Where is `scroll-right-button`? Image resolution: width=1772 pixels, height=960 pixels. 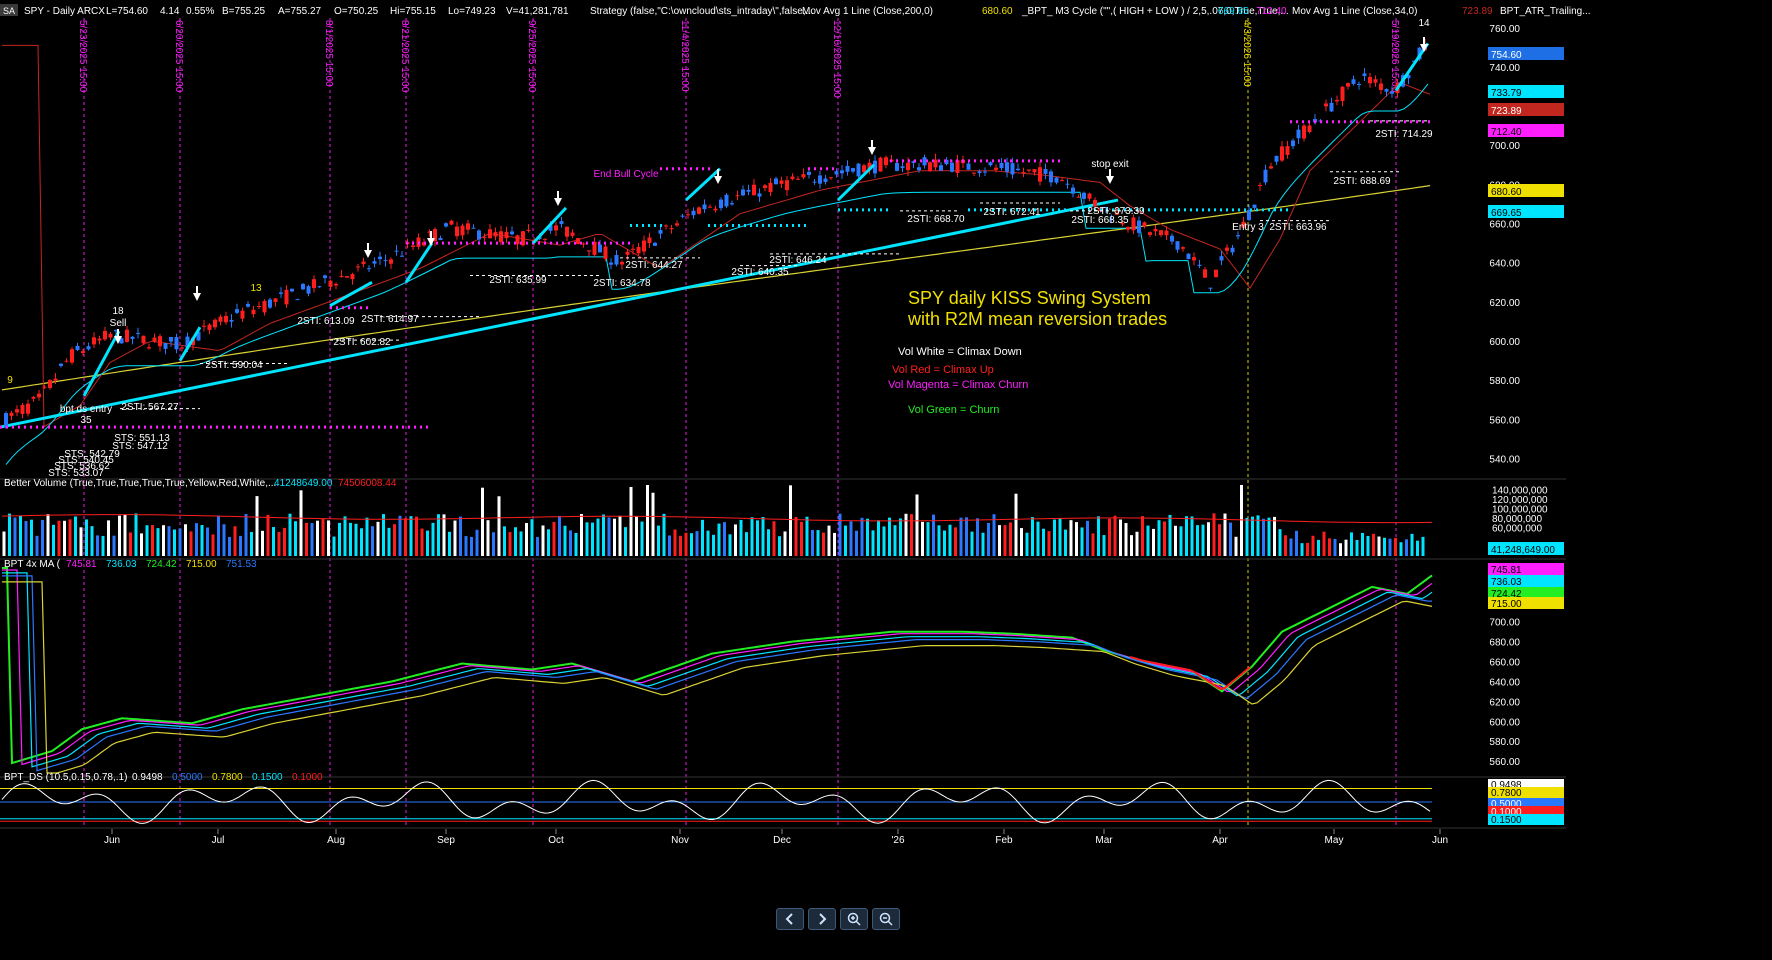
scroll-right-button is located at coordinates (822, 919).